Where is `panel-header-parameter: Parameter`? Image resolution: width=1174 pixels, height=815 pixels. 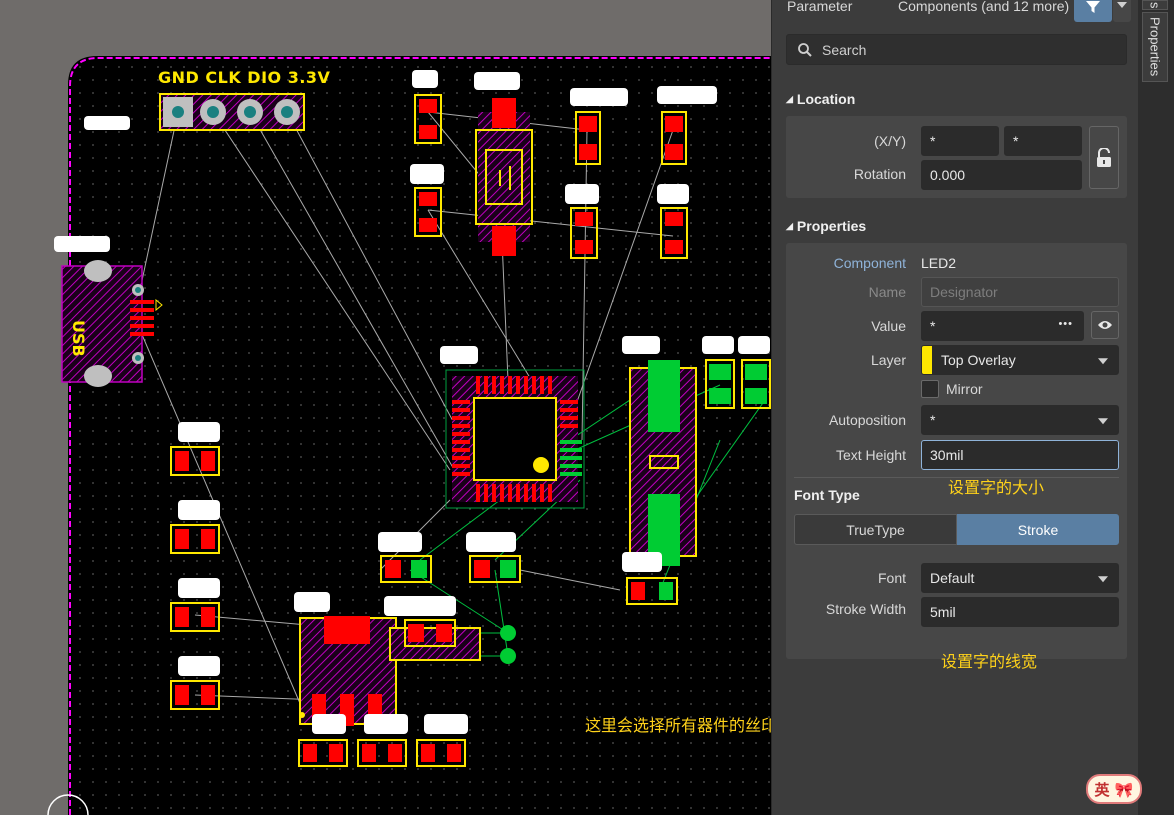
panel-header-parameter: Parameter is located at coordinates (820, 7).